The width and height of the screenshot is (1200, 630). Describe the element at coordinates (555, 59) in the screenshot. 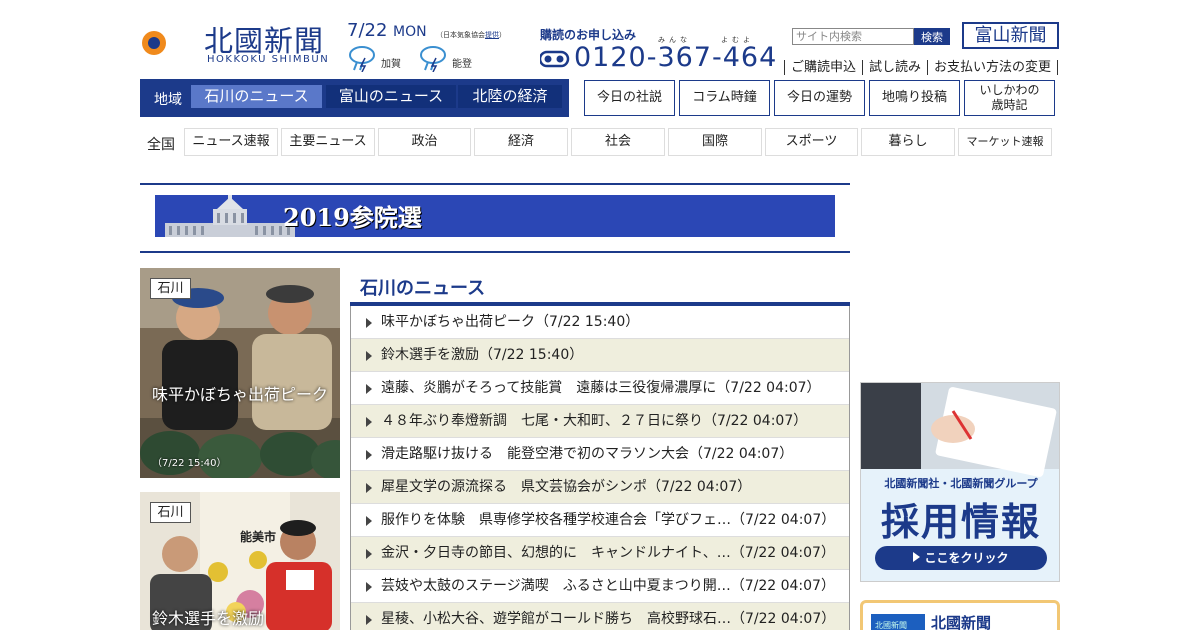

I see `free-dial-icon` at that location.